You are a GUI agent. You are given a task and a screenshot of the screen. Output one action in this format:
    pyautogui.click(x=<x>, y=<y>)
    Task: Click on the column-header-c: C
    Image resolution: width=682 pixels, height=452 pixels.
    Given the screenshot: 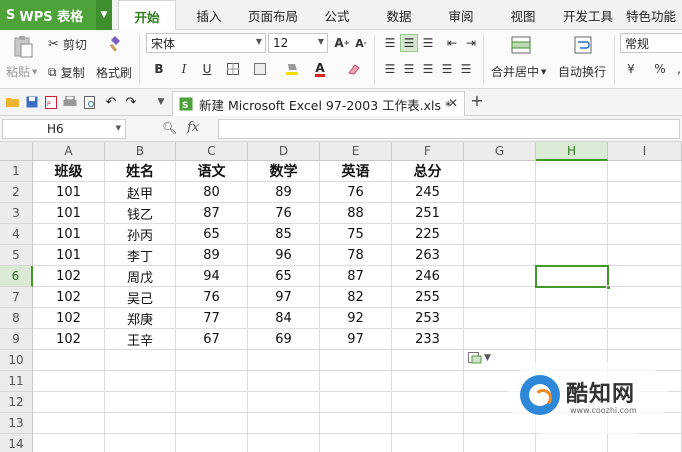 What is the action you would take?
    pyautogui.click(x=212, y=151)
    